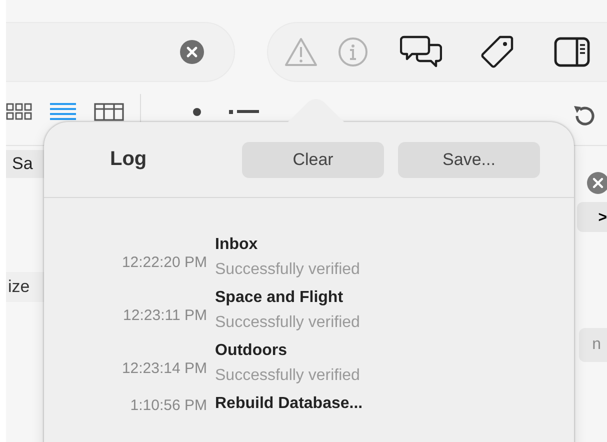  What do you see at coordinates (168, 405) in the screenshot?
I see `log-time: 1:10:56 PM` at bounding box center [168, 405].